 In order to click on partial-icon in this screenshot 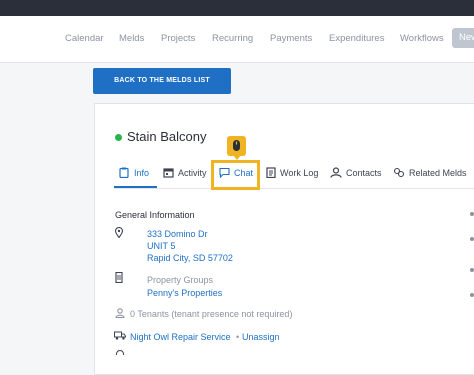, I will do `click(120, 352)`.